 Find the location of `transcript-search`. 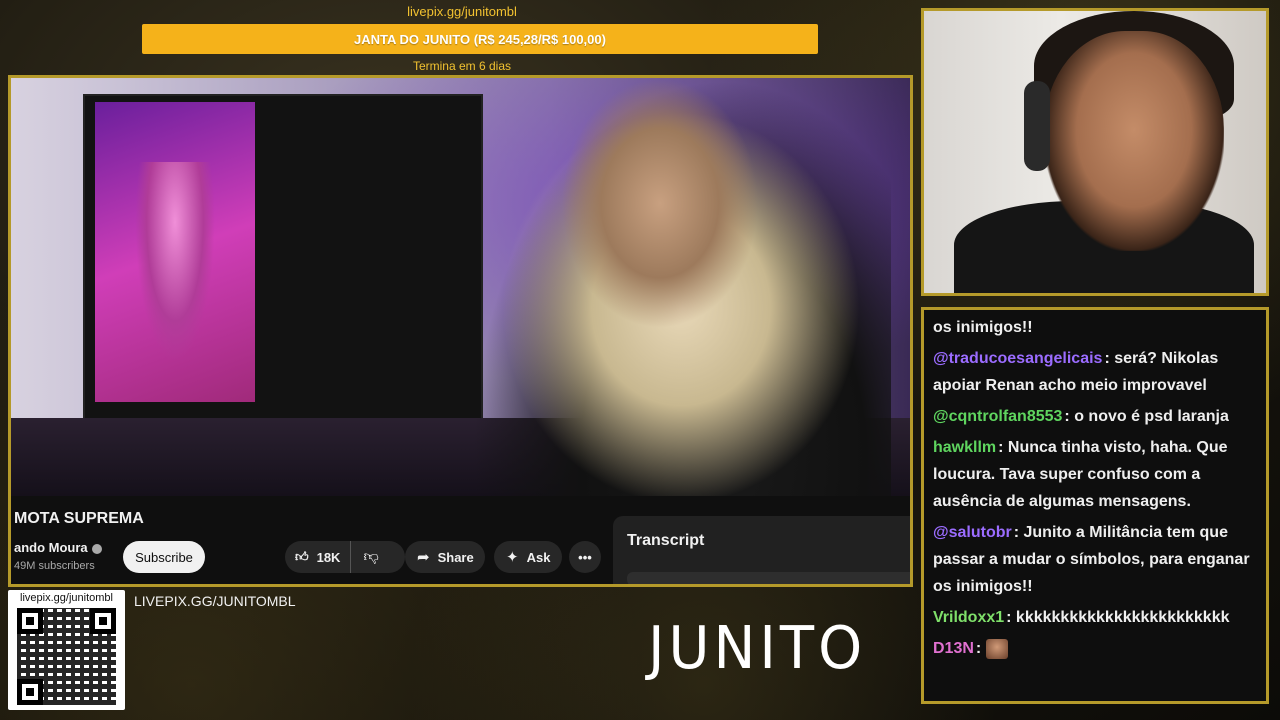

transcript-search is located at coordinates (768, 578).